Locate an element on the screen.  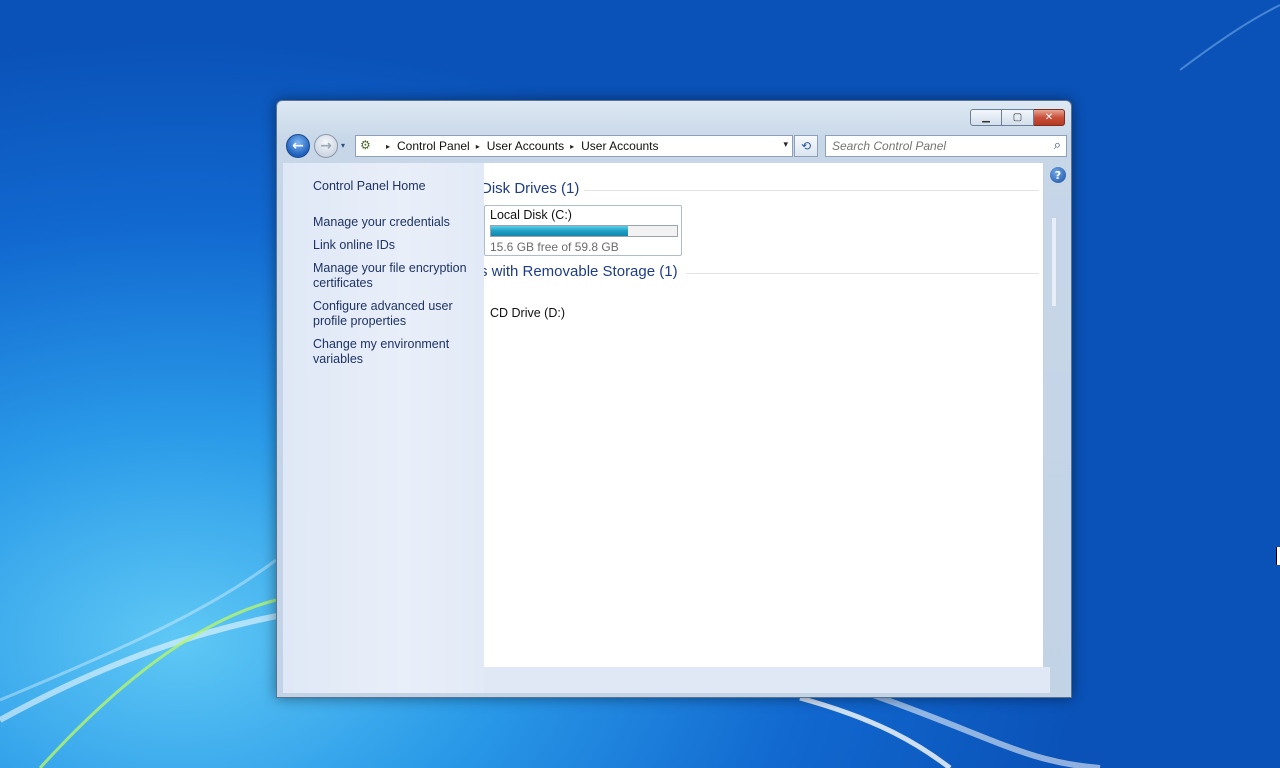
back-button: ← is located at coordinates (298, 146).